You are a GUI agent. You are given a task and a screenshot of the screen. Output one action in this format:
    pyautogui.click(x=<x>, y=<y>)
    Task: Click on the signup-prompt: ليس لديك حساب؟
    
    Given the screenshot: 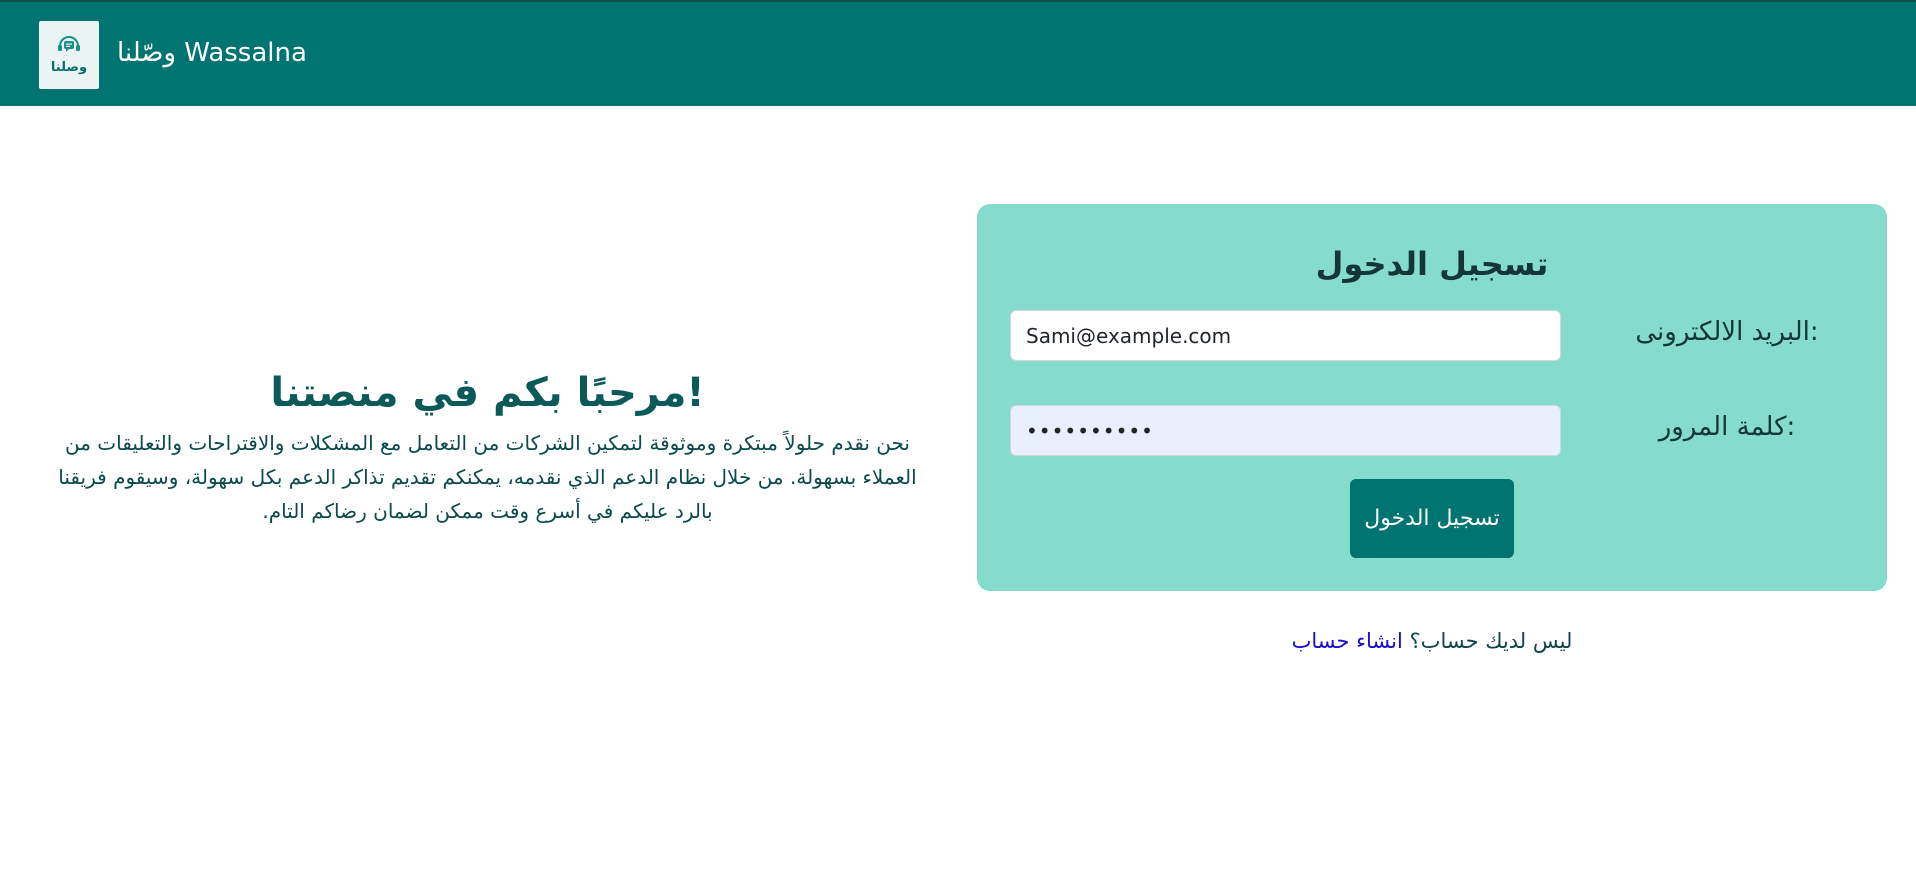 What is the action you would take?
    pyautogui.click(x=1491, y=641)
    